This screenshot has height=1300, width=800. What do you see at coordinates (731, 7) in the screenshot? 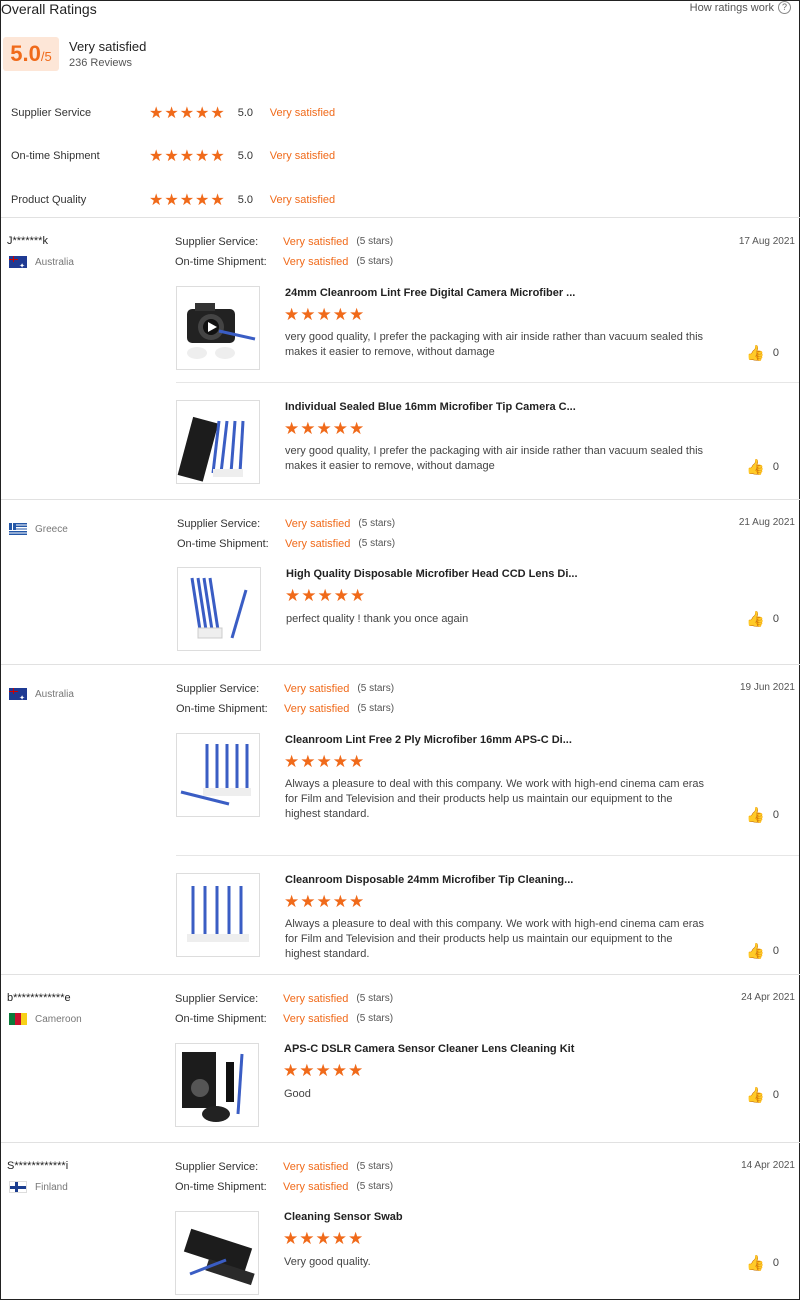
I see `how-ratings-work-label: How ratings work` at bounding box center [731, 7].